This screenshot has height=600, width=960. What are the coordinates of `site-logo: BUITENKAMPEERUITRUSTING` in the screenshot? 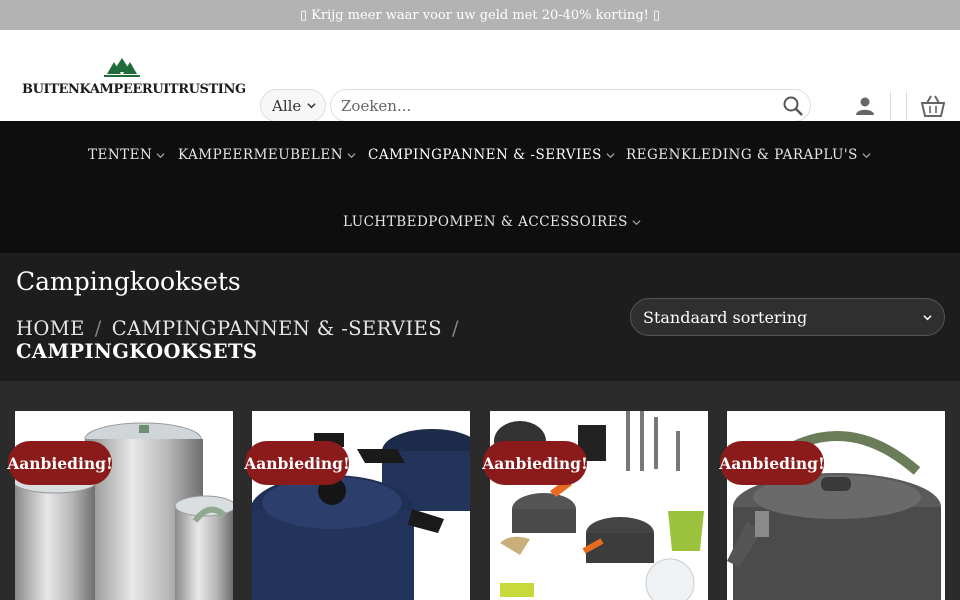 It's located at (134, 79).